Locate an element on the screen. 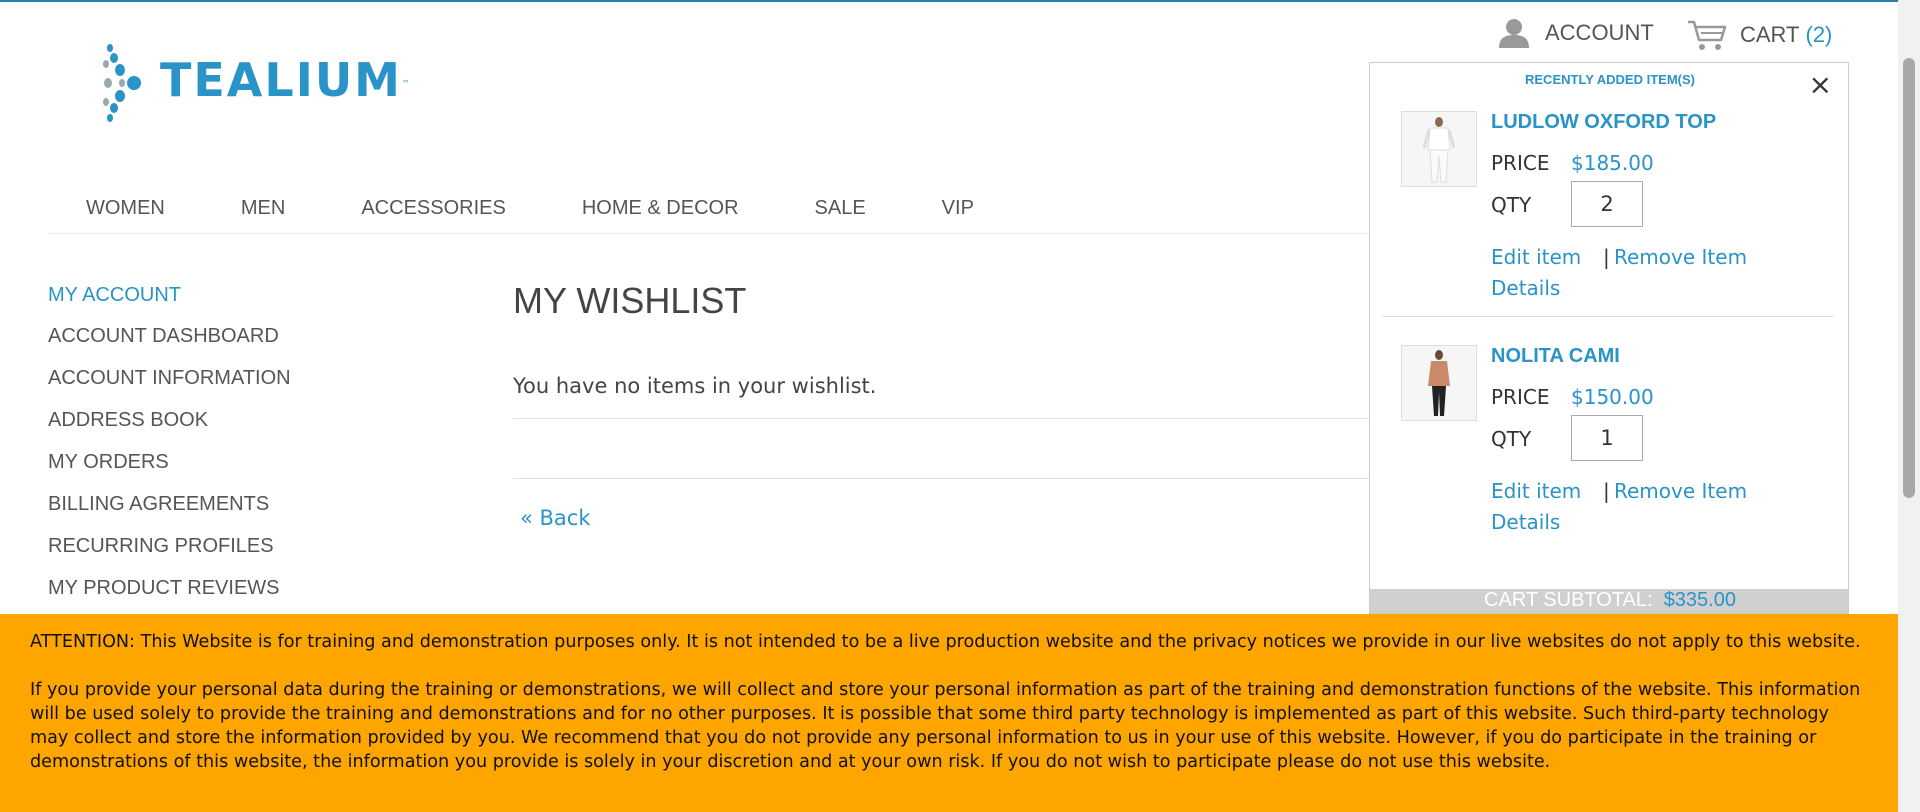  brand-logo: TEALIUM ™ is located at coordinates (255, 83).